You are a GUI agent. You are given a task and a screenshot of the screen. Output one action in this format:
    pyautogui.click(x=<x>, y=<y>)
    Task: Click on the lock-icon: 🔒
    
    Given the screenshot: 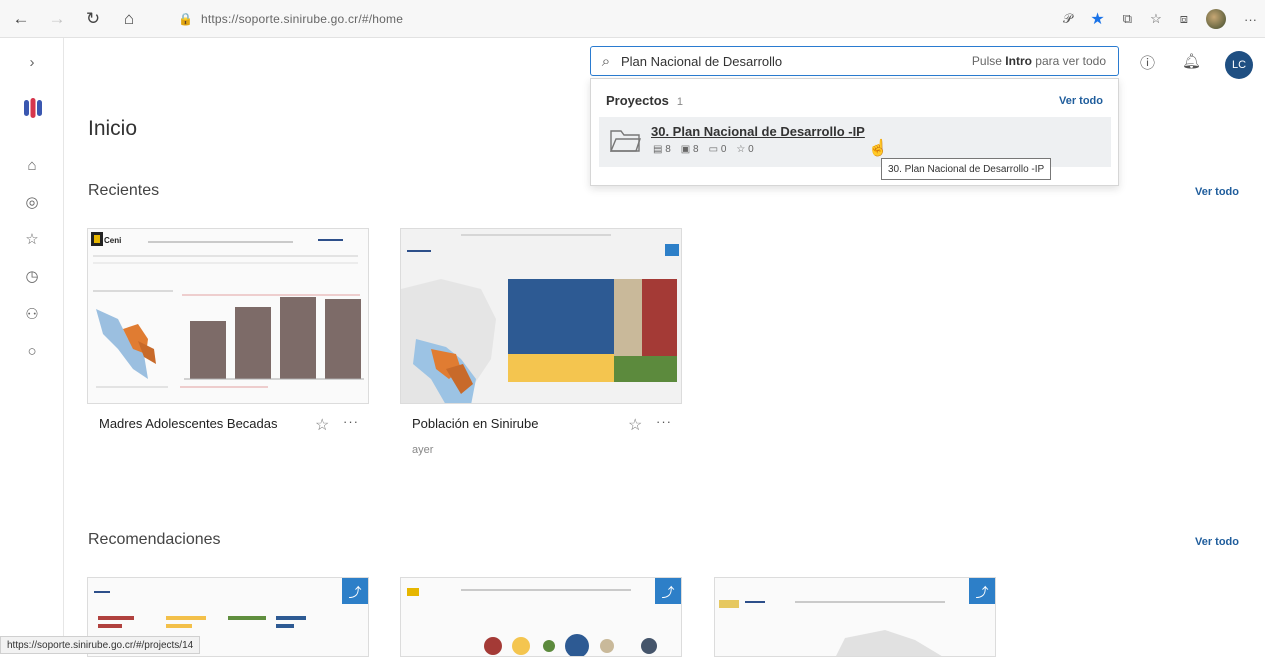 What is the action you would take?
    pyautogui.click(x=185, y=19)
    